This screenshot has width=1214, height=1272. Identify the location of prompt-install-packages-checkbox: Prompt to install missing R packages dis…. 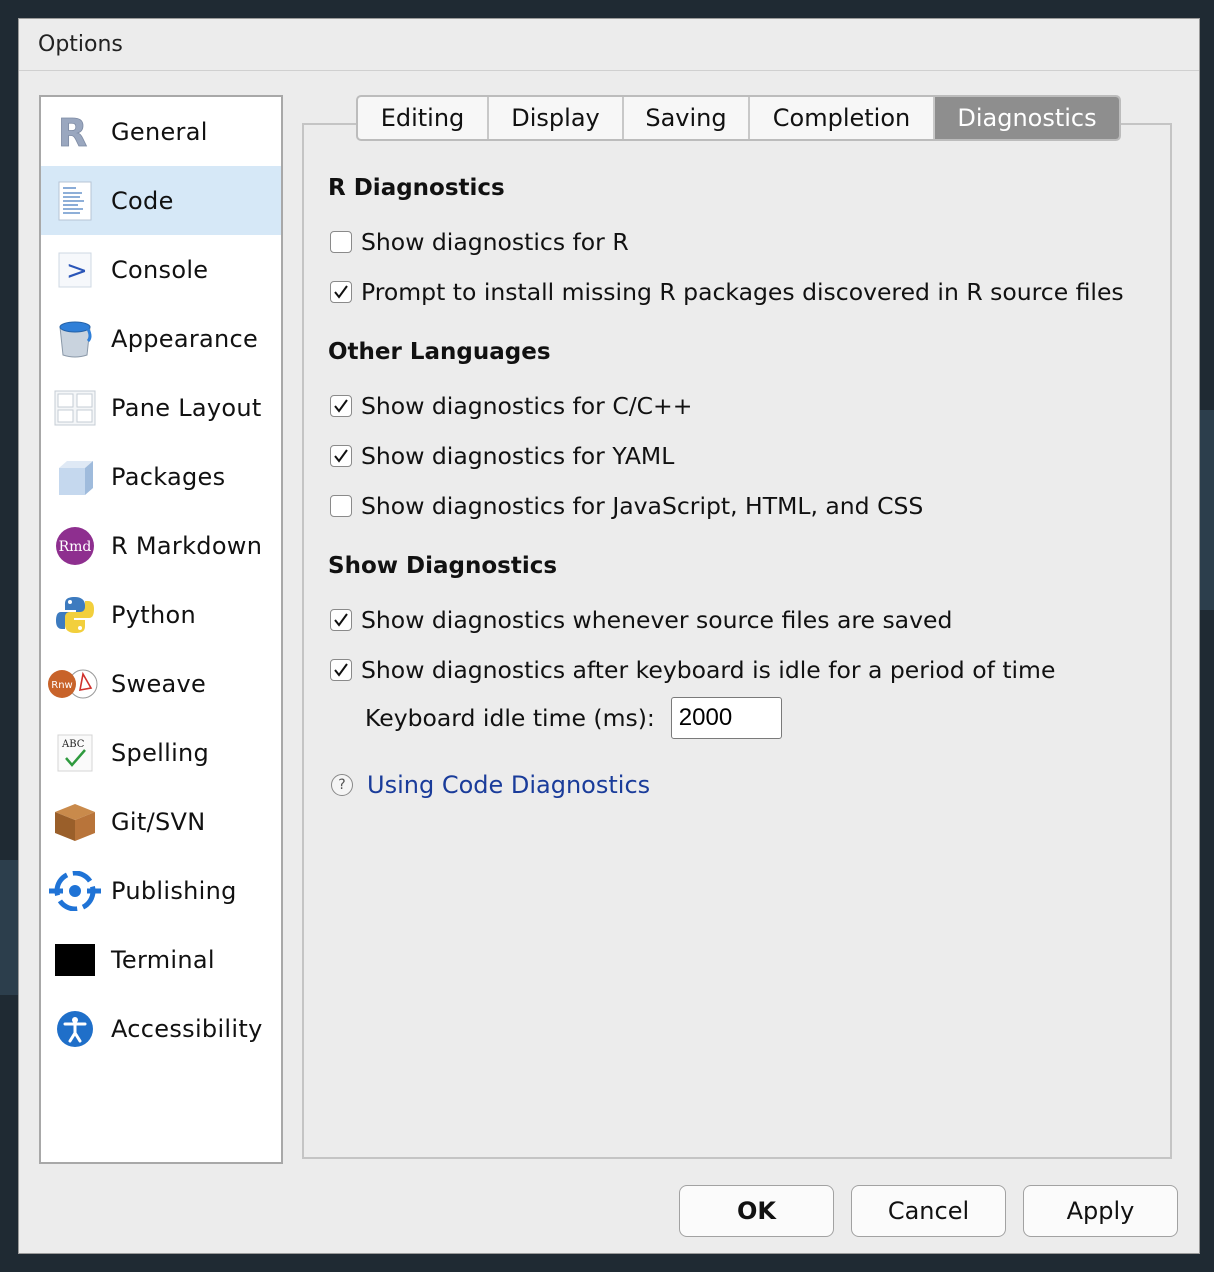
(727, 292).